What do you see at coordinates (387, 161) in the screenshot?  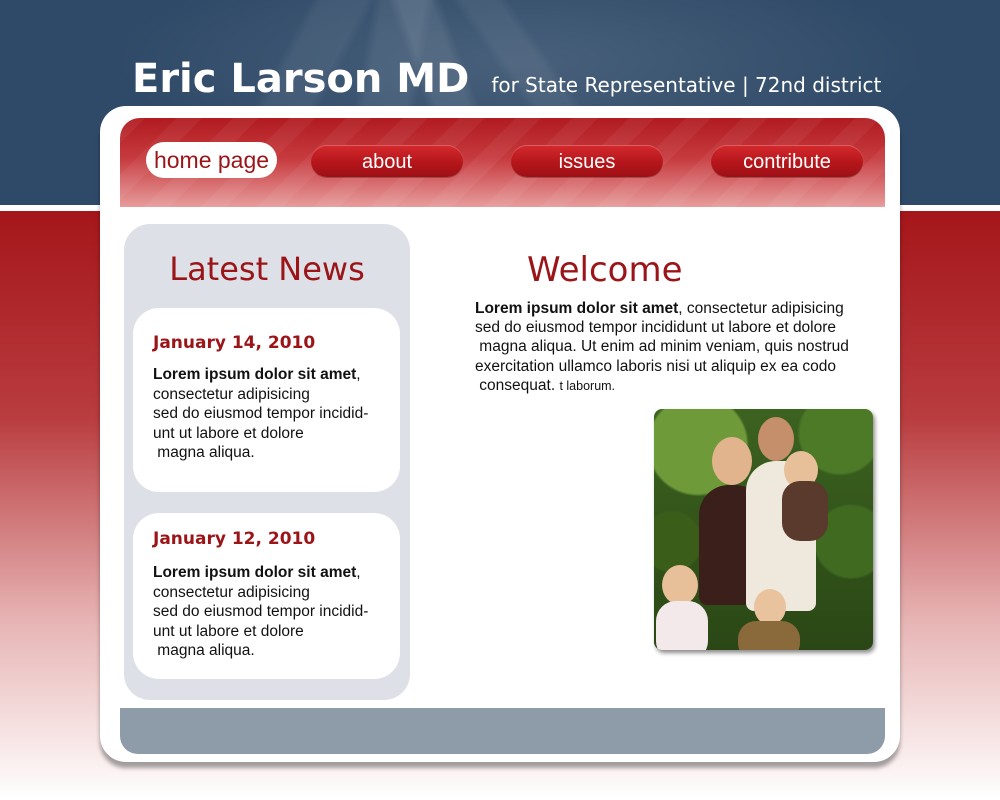 I see `nav-about: about` at bounding box center [387, 161].